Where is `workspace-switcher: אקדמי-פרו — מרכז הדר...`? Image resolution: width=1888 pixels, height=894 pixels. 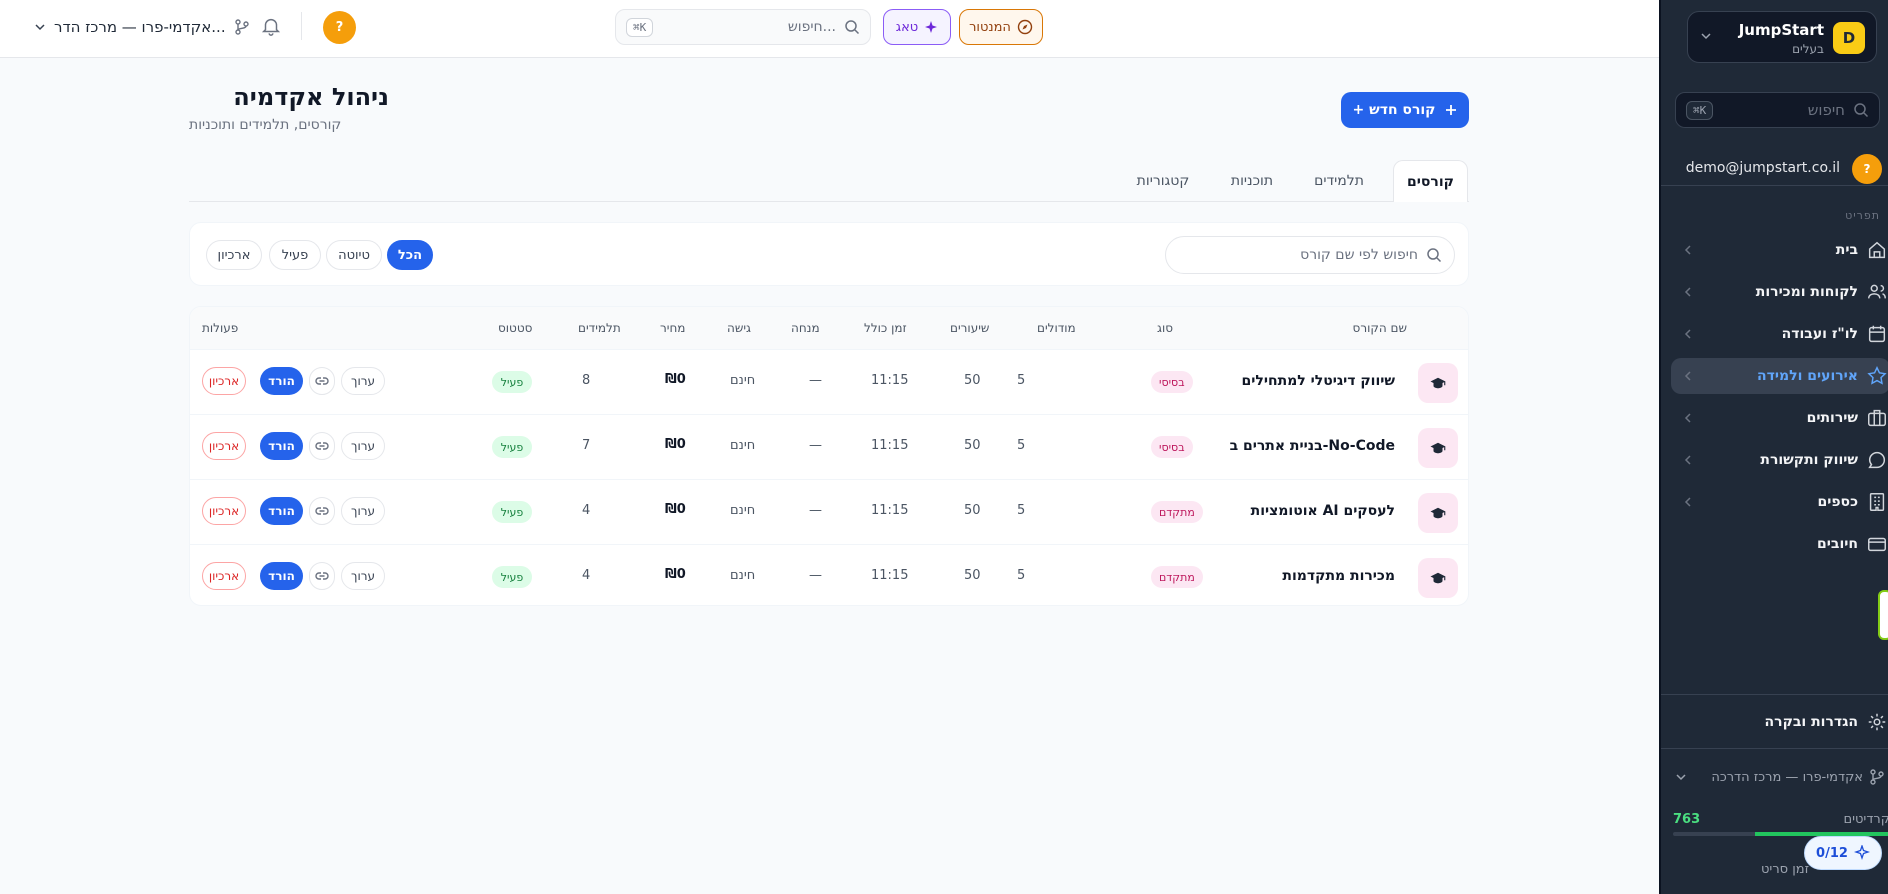 workspace-switcher: אקדמי-פרו — מרכז הדר... is located at coordinates (142, 27).